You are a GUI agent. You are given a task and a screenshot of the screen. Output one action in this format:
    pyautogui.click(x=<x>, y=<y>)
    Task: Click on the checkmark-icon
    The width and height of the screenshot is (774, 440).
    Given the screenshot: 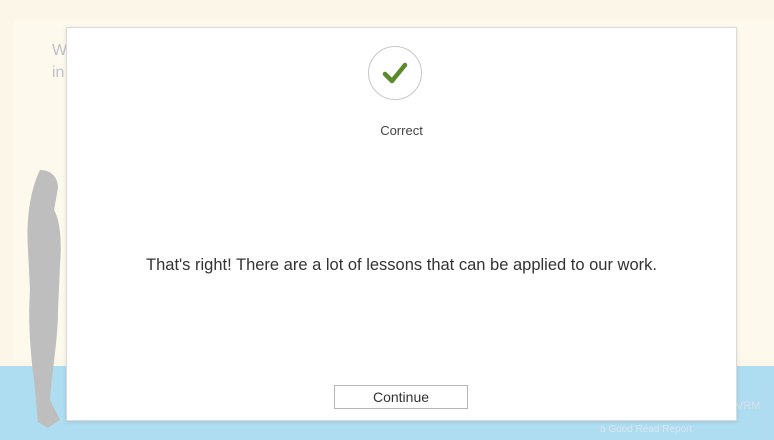 What is the action you would take?
    pyautogui.click(x=395, y=73)
    